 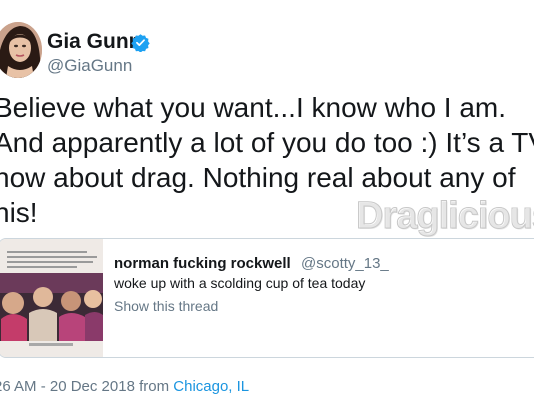 What do you see at coordinates (202, 263) in the screenshot?
I see `quoted-display-name: norman fucking rockwell` at bounding box center [202, 263].